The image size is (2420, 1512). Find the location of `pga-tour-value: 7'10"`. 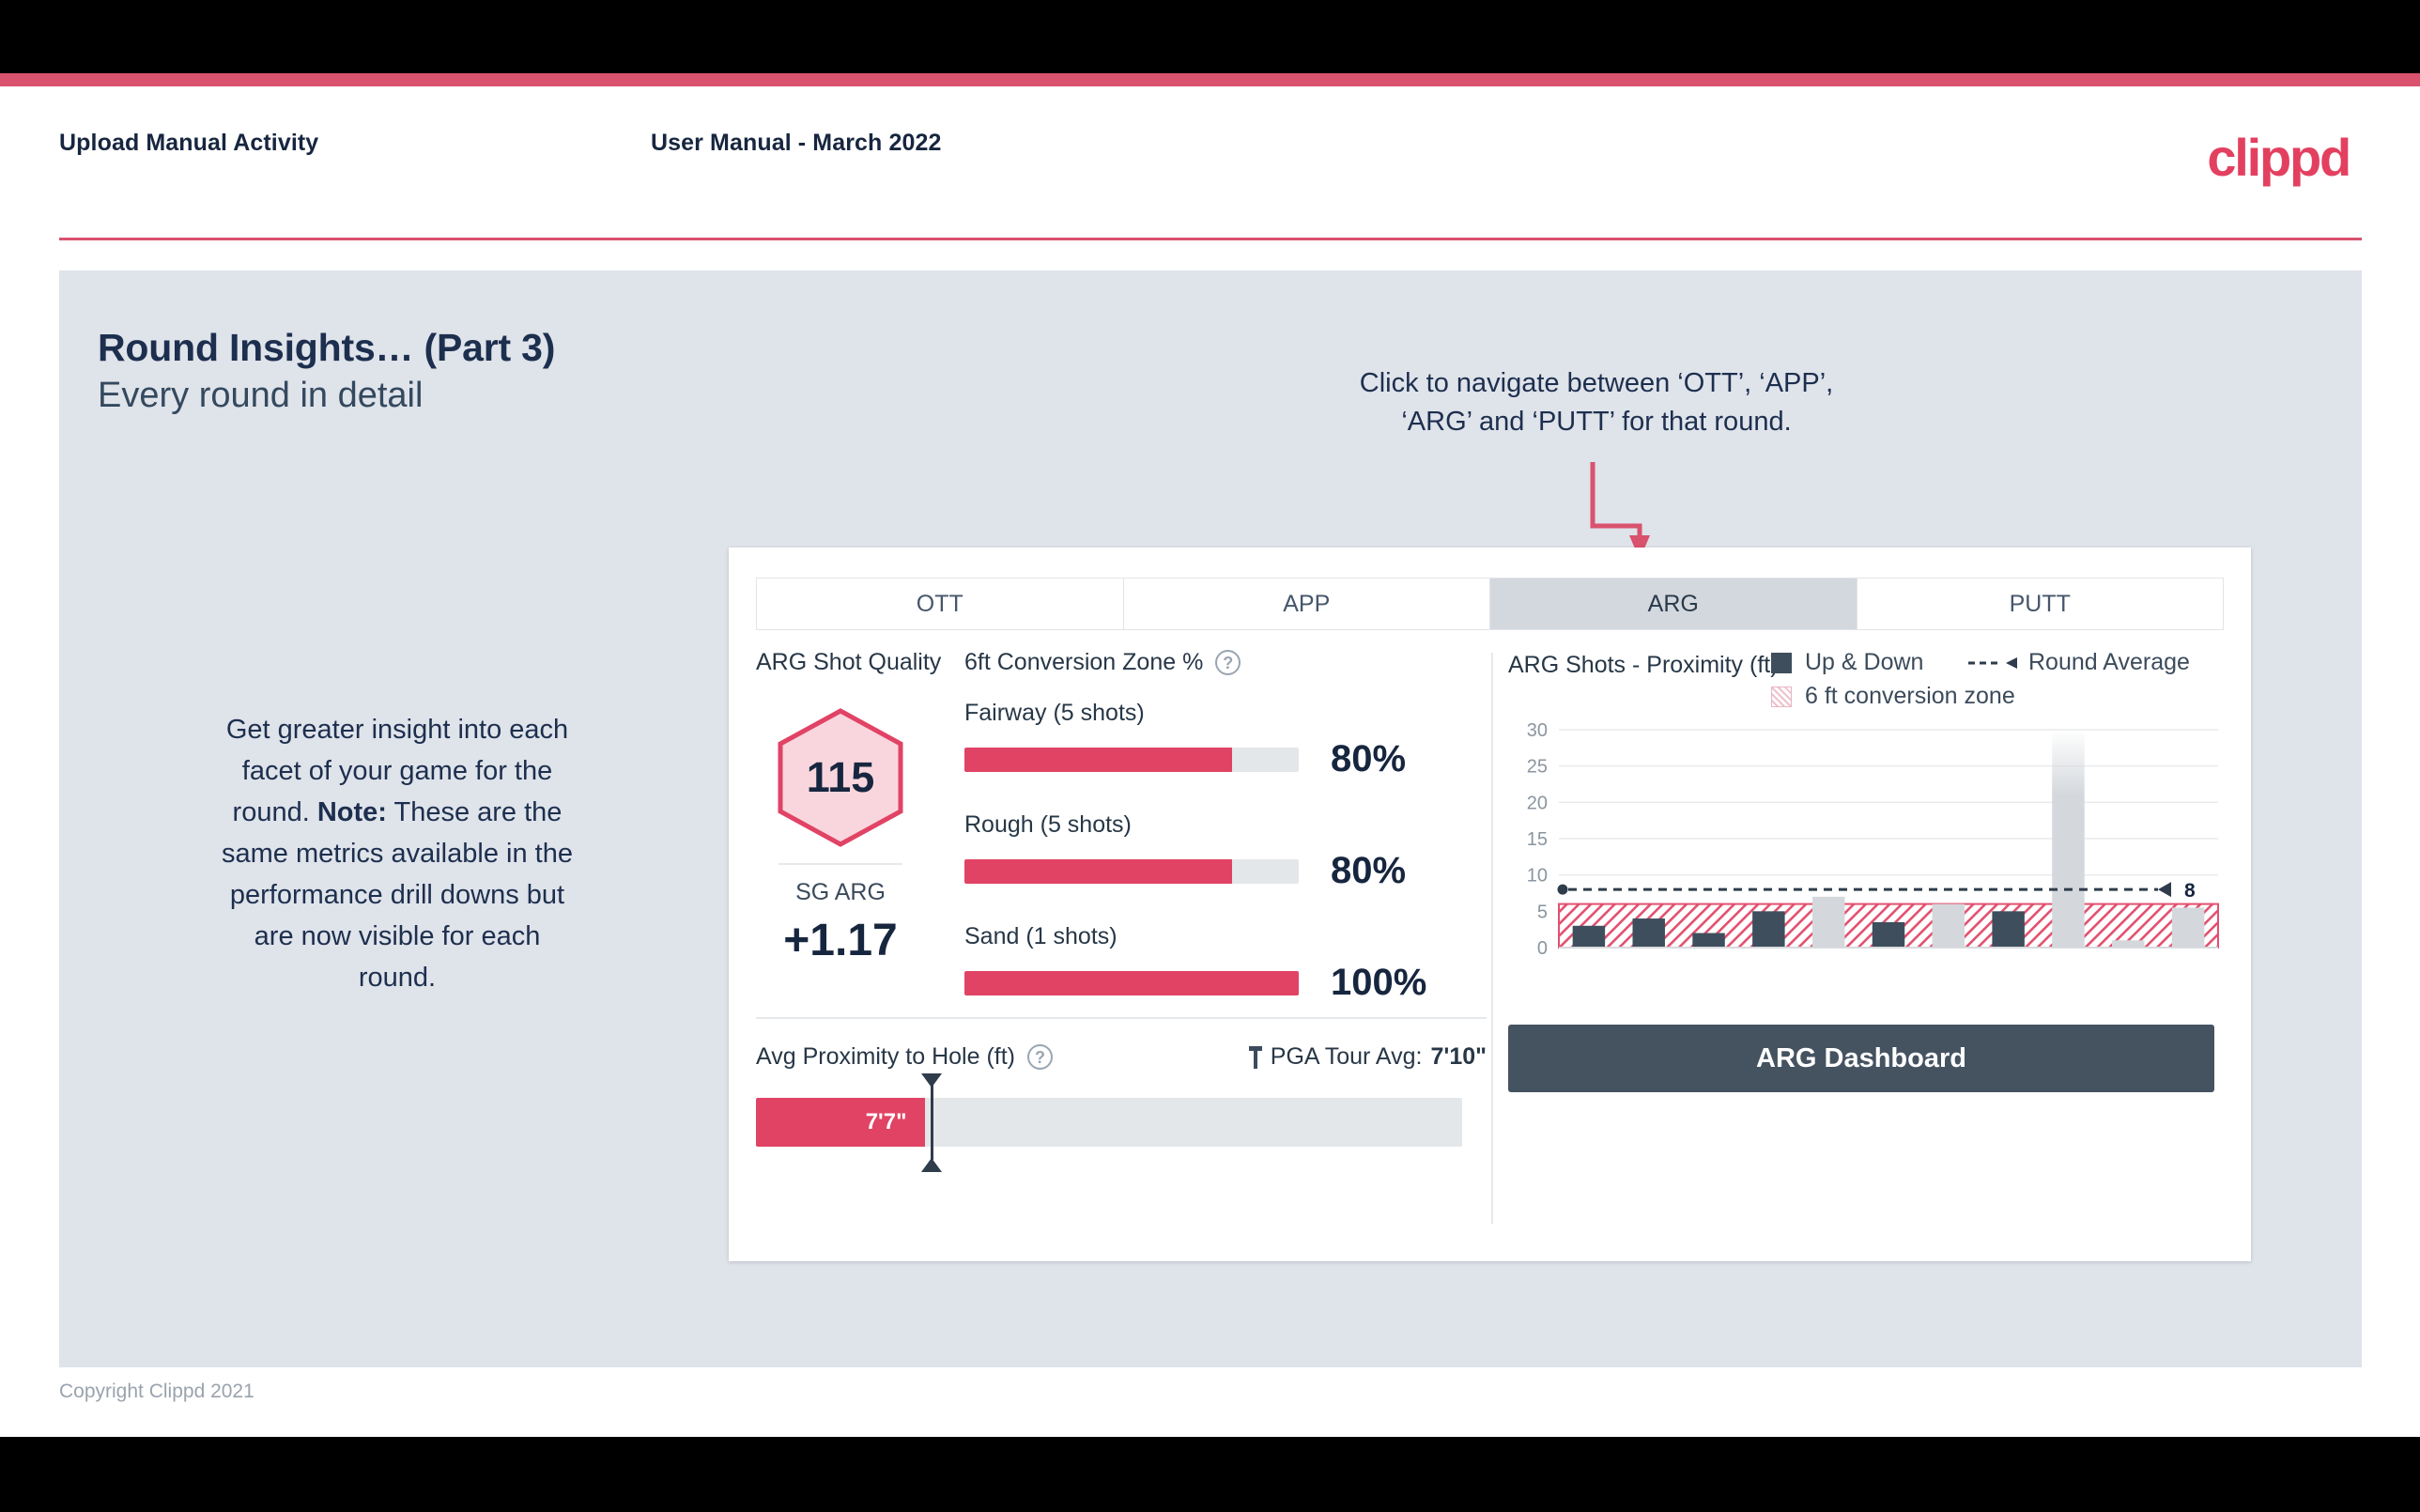

pga-tour-value: 7'10" is located at coordinates (1458, 1057).